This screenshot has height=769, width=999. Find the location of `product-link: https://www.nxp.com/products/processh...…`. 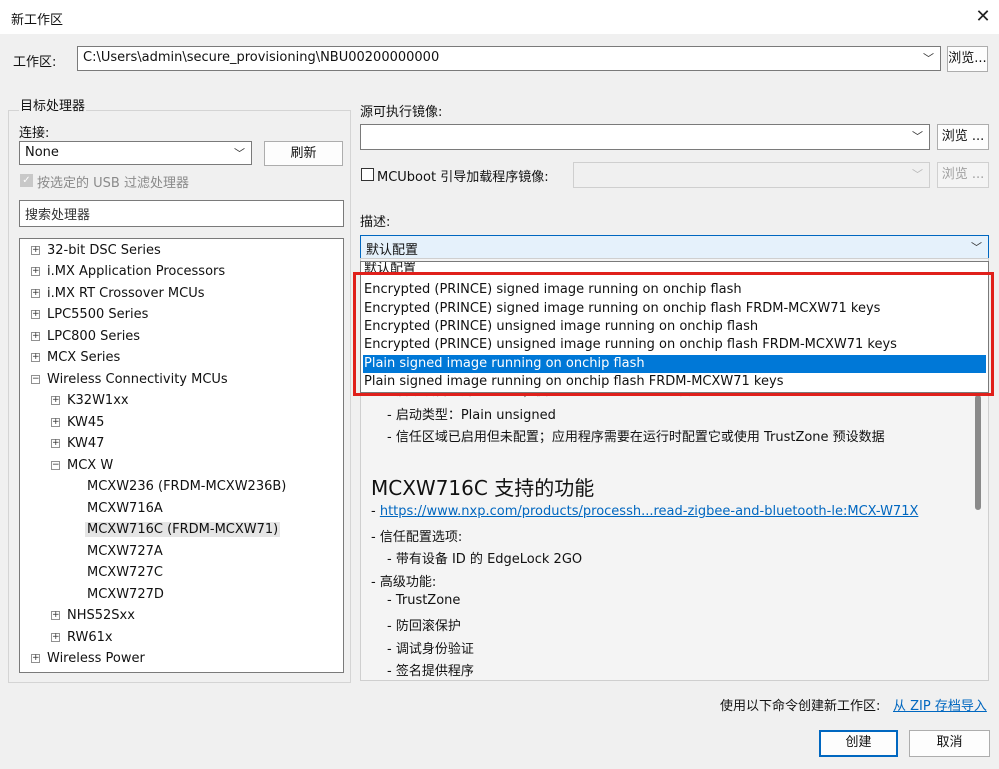

product-link: https://www.nxp.com/products/processh...… is located at coordinates (649, 511).